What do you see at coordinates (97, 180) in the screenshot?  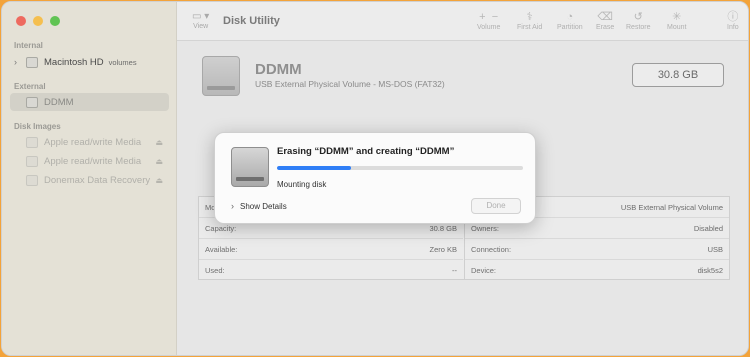 I see `sidebar-item-label: Donemax Data Recovery` at bounding box center [97, 180].